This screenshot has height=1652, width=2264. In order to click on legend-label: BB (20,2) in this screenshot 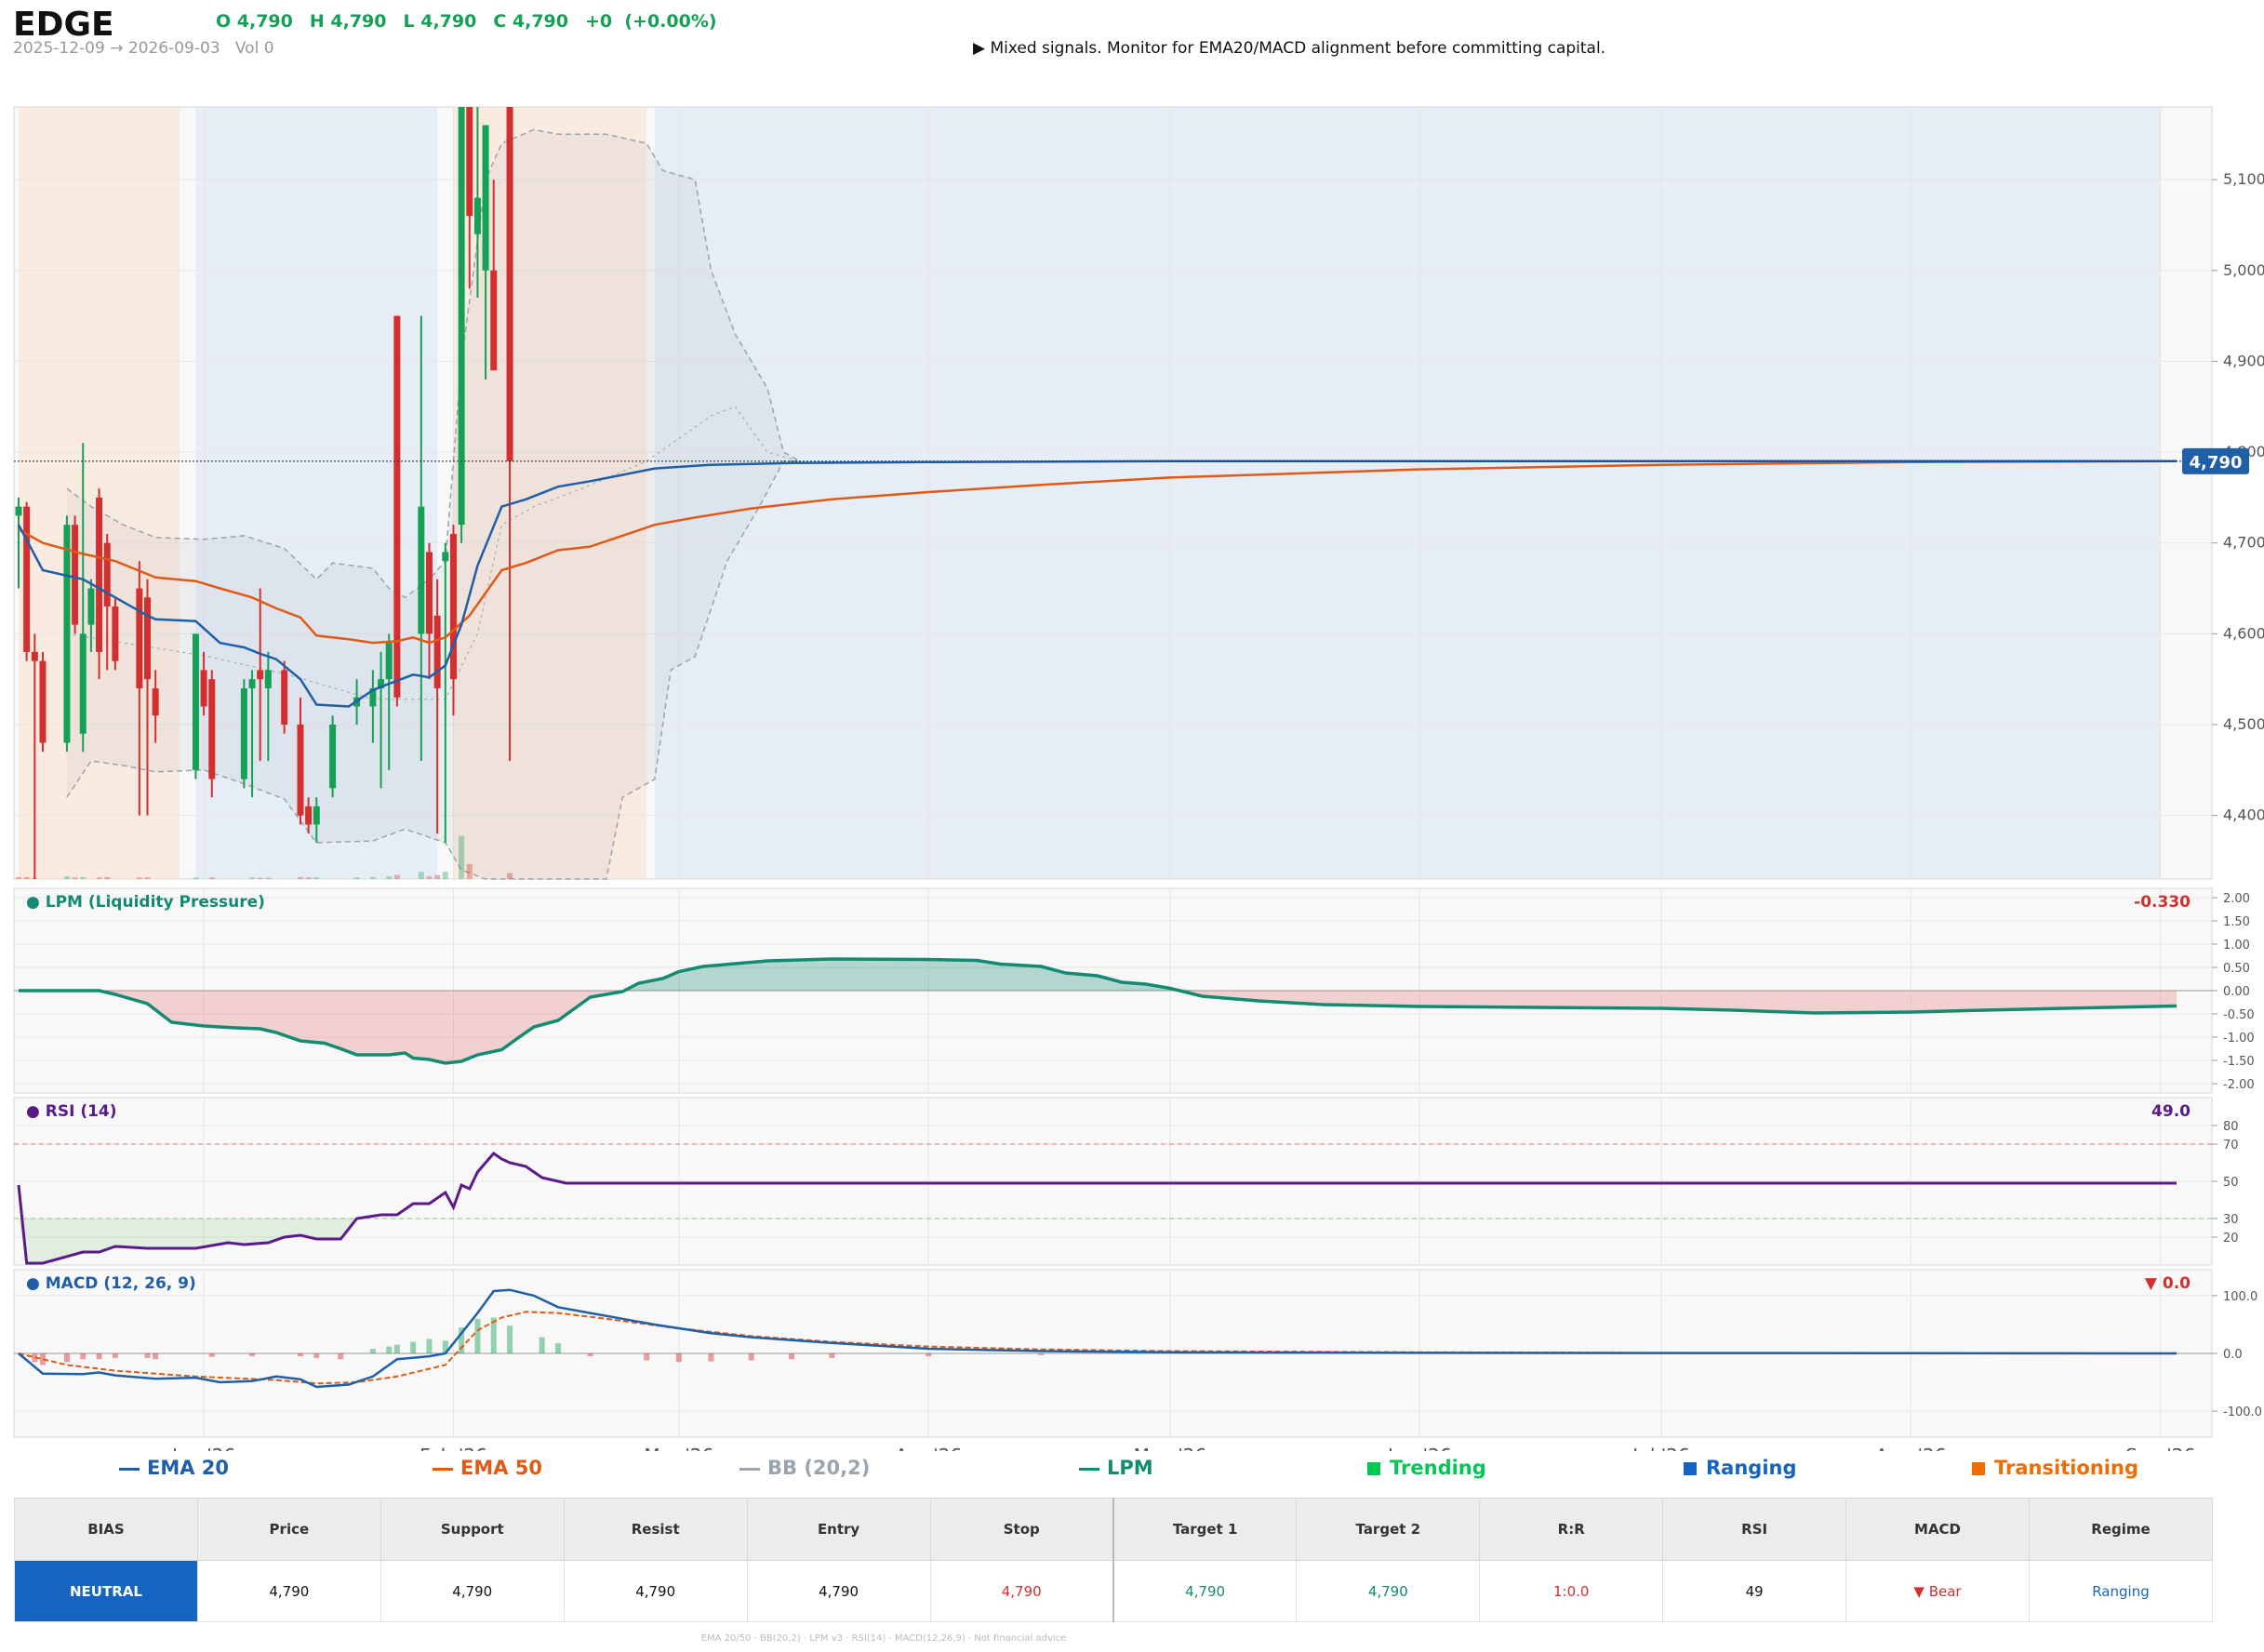, I will do `click(819, 1468)`.